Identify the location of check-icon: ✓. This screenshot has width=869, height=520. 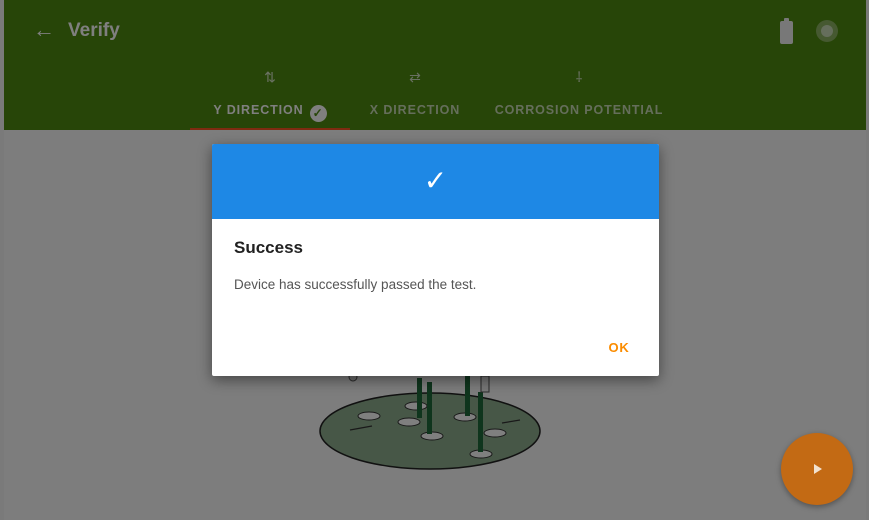
(435, 180).